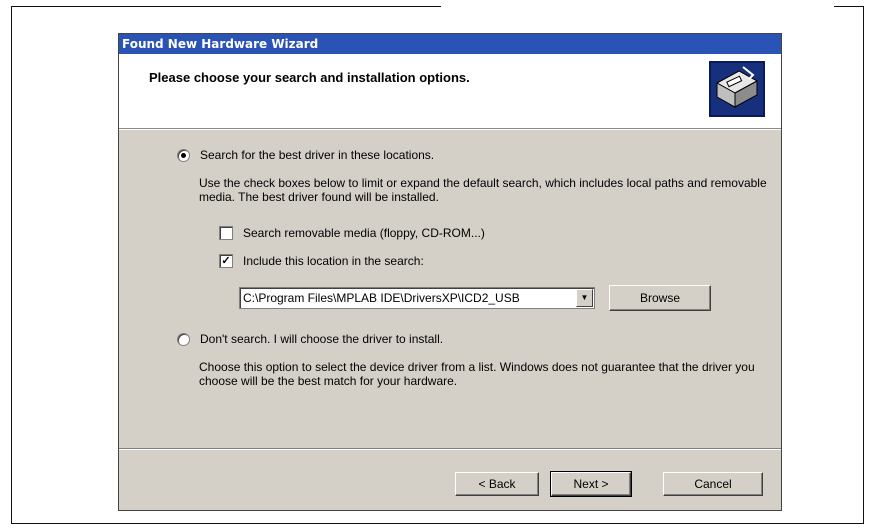 The width and height of the screenshot is (878, 531). What do you see at coordinates (497, 484) in the screenshot?
I see `back-button: < Back` at bounding box center [497, 484].